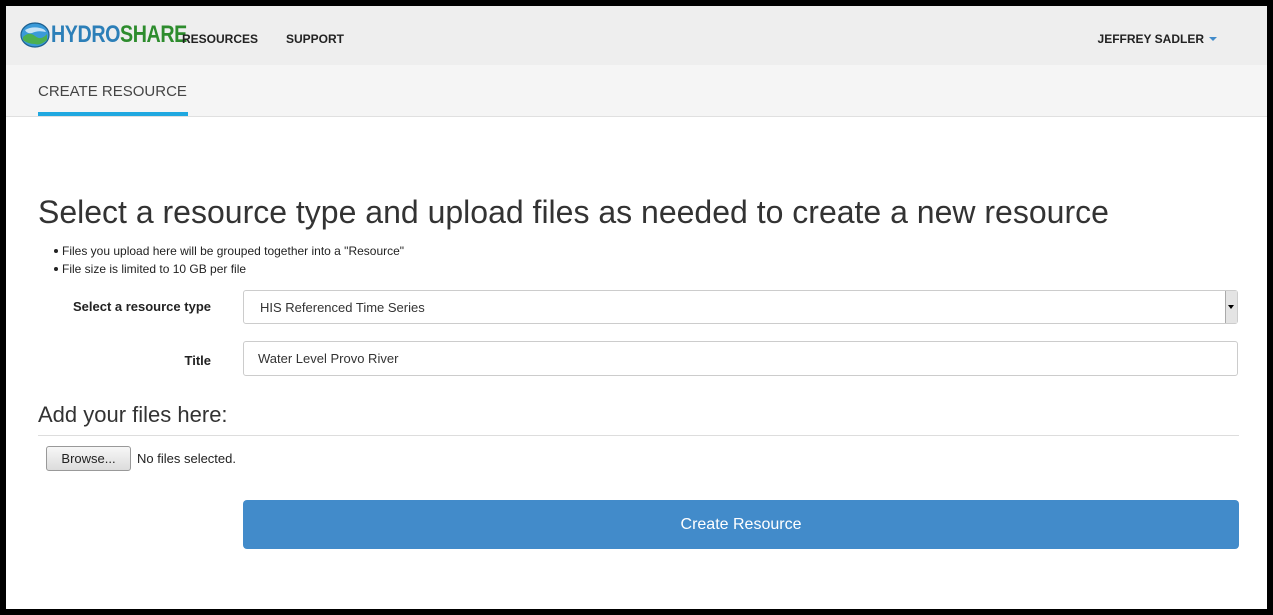 Image resolution: width=1273 pixels, height=615 pixels. Describe the element at coordinates (1213, 39) in the screenshot. I see `caret-down-icon` at that location.